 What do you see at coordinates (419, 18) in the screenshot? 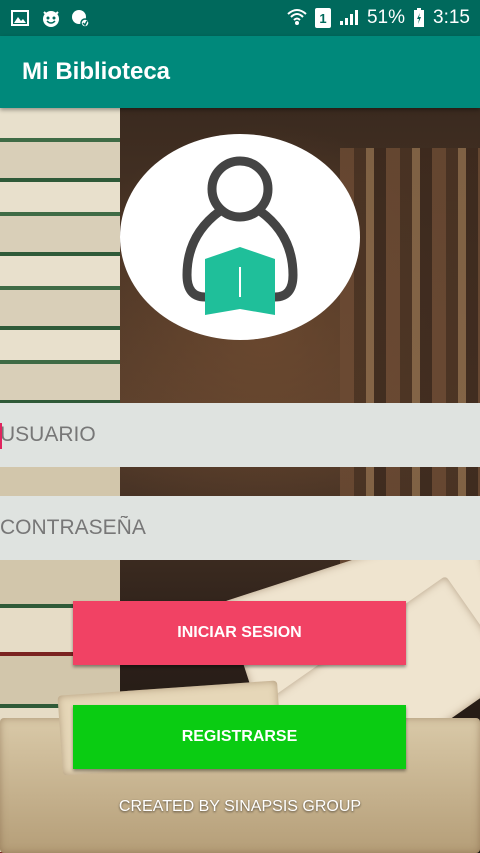
I see `battery-icon` at bounding box center [419, 18].